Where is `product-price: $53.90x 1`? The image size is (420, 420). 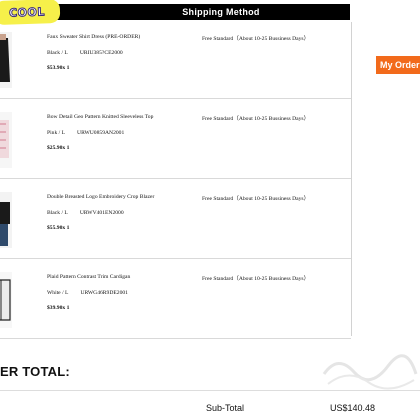 product-price: $53.90x 1 is located at coordinates (58, 68).